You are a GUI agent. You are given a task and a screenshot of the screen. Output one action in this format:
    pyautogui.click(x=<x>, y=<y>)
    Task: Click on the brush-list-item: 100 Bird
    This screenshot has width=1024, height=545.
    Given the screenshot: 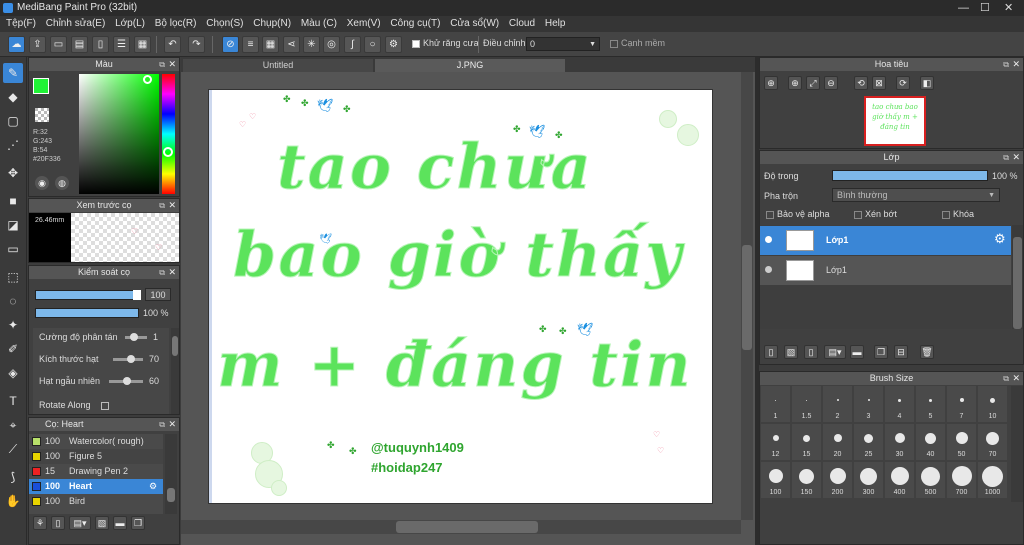 What is the action you would take?
    pyautogui.click(x=96, y=501)
    